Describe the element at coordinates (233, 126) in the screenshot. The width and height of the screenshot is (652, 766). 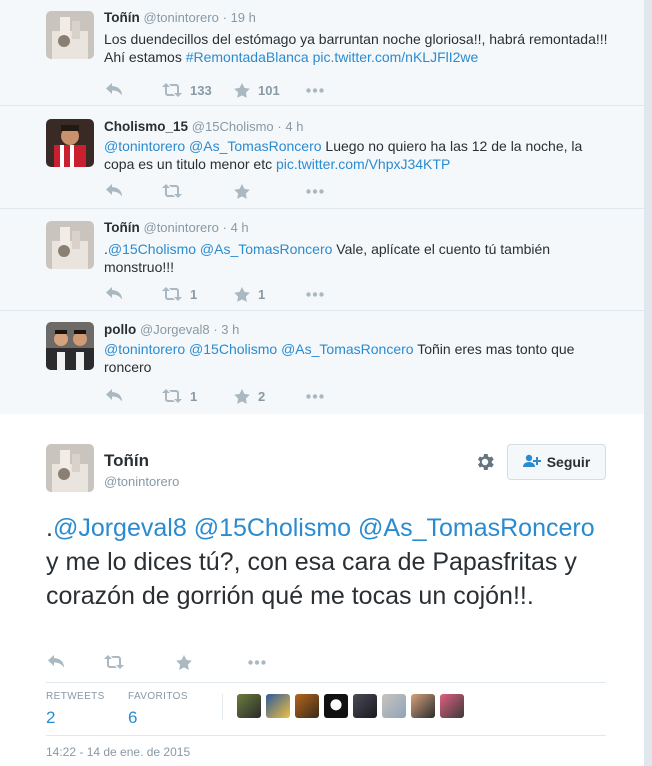
I see `username: @15Cholismo` at that location.